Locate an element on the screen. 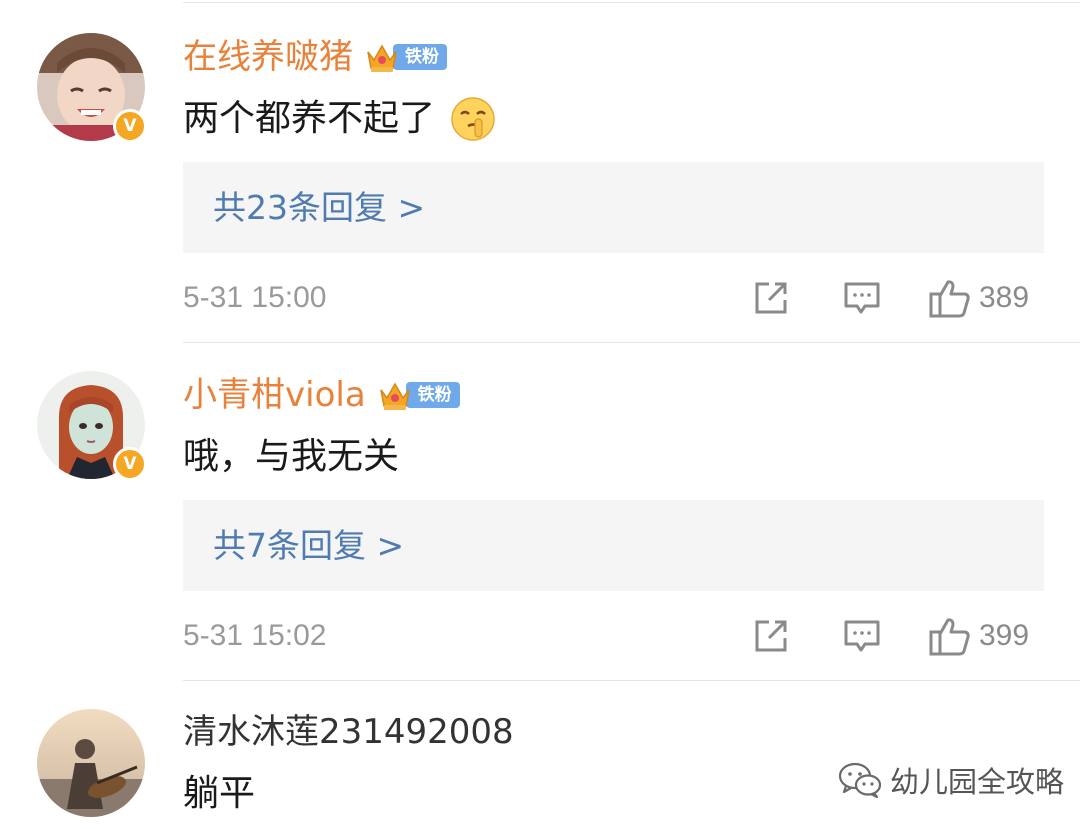 The width and height of the screenshot is (1080, 829). like-button: 389 is located at coordinates (979, 298).